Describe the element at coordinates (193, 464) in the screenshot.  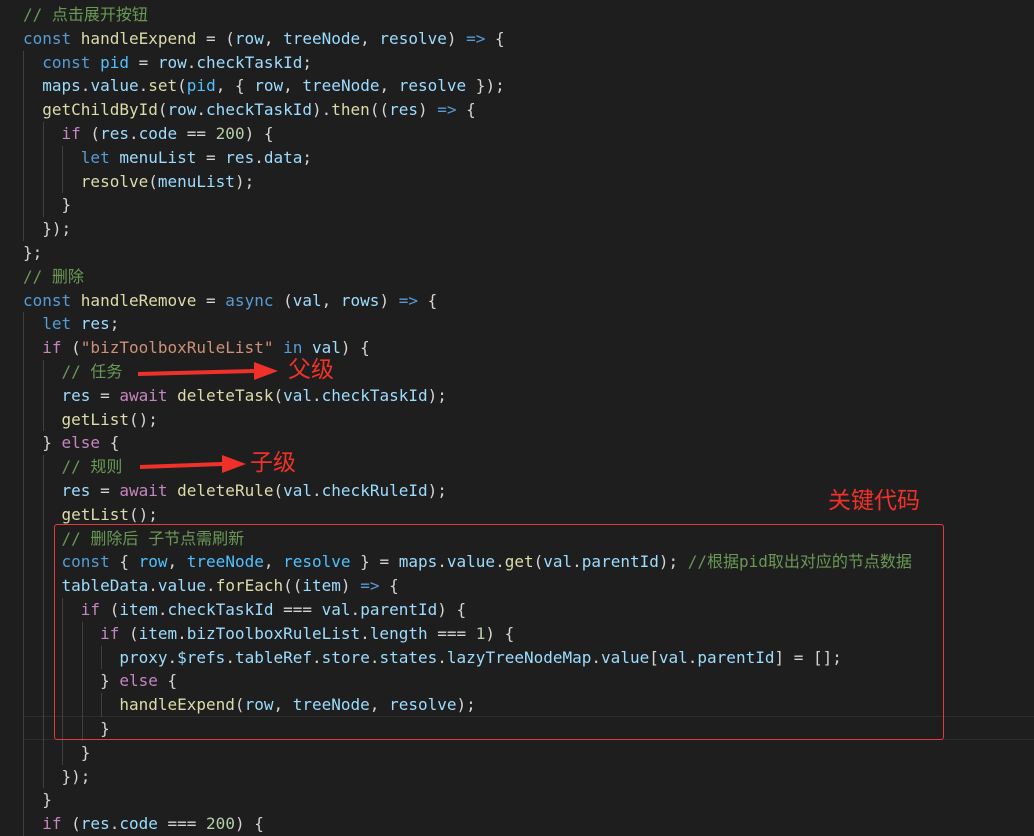
I see `child-arrow-icon` at that location.